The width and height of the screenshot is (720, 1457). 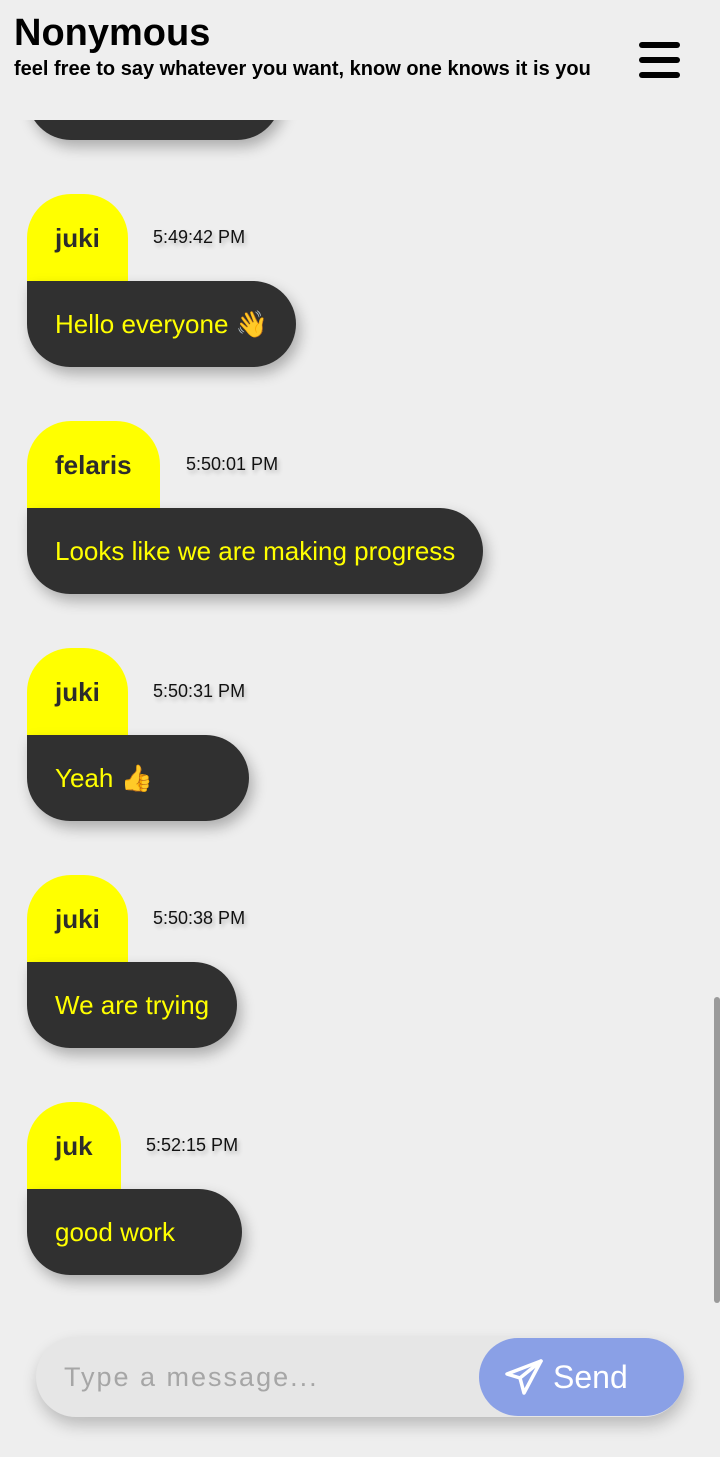 I want to click on message-text: Looks like we are making progress, so click(x=255, y=551).